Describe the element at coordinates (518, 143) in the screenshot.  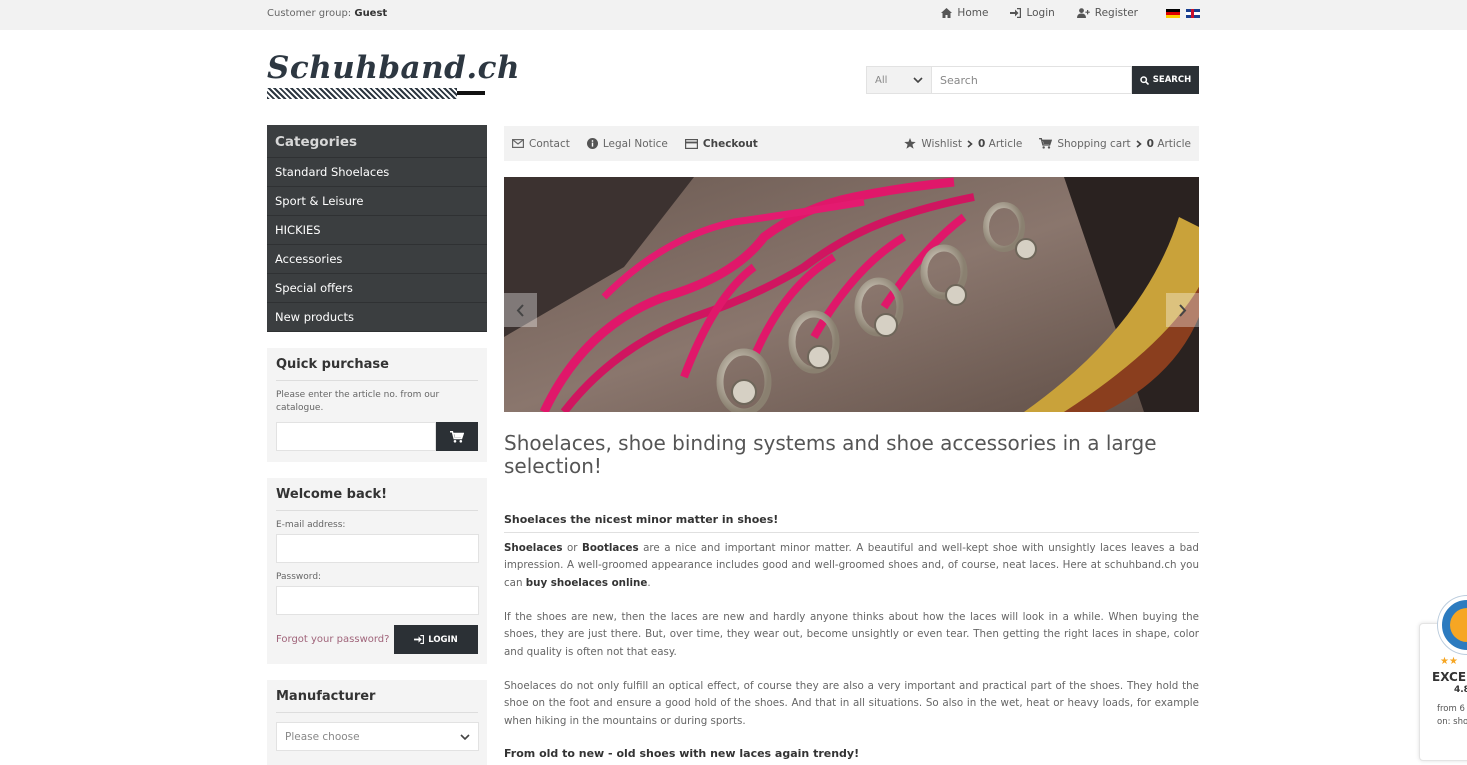
I see `envelope-icon` at that location.